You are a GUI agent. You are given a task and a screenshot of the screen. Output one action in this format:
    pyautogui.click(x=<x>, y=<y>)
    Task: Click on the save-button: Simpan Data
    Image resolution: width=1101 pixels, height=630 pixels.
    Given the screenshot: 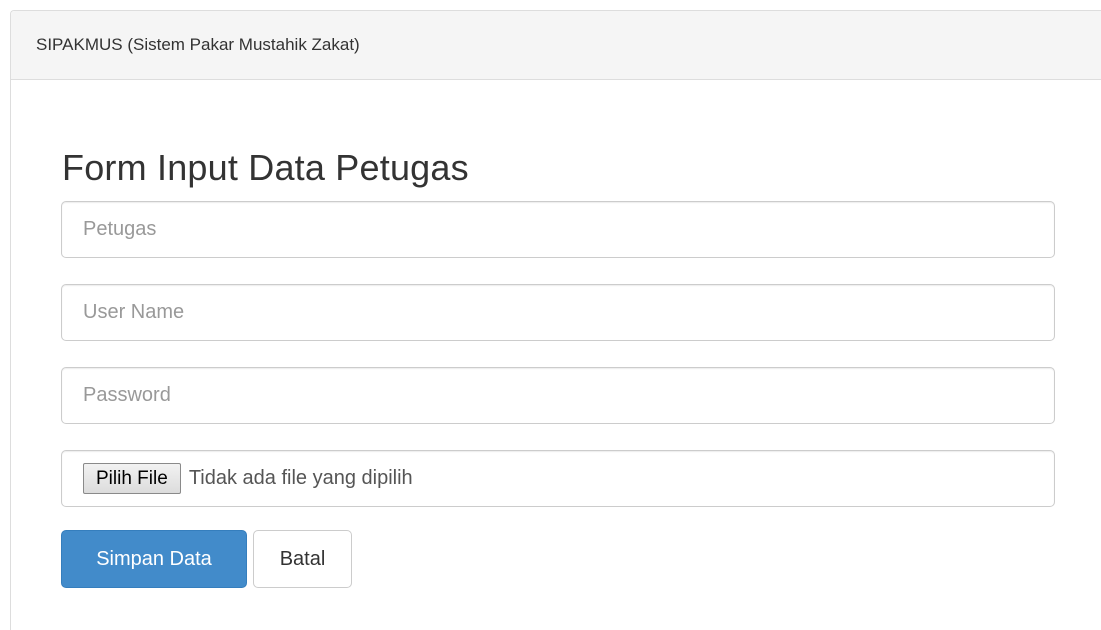 What is the action you would take?
    pyautogui.click(x=154, y=559)
    